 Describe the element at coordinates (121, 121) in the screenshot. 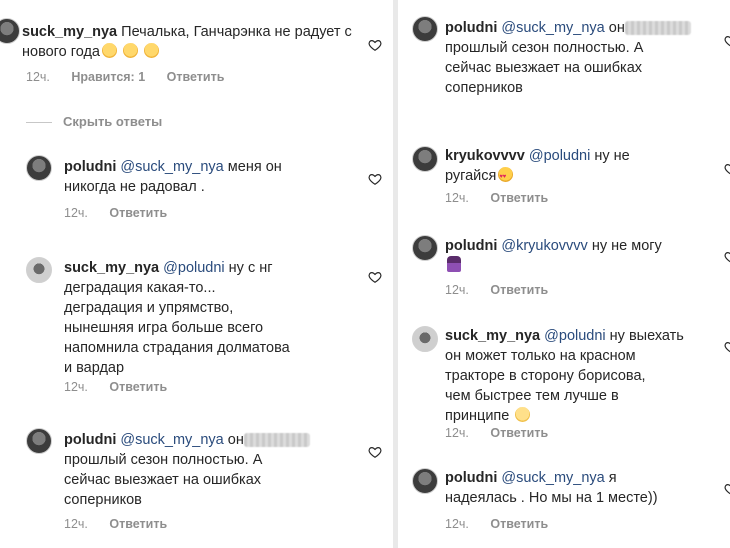

I see `hide-replies-button: Скрыть ответы` at that location.